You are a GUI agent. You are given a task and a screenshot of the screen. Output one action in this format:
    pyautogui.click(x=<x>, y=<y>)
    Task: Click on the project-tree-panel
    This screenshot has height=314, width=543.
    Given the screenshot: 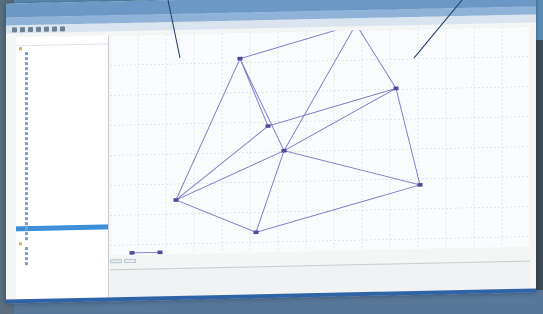 What is the action you would take?
    pyautogui.click(x=62, y=167)
    